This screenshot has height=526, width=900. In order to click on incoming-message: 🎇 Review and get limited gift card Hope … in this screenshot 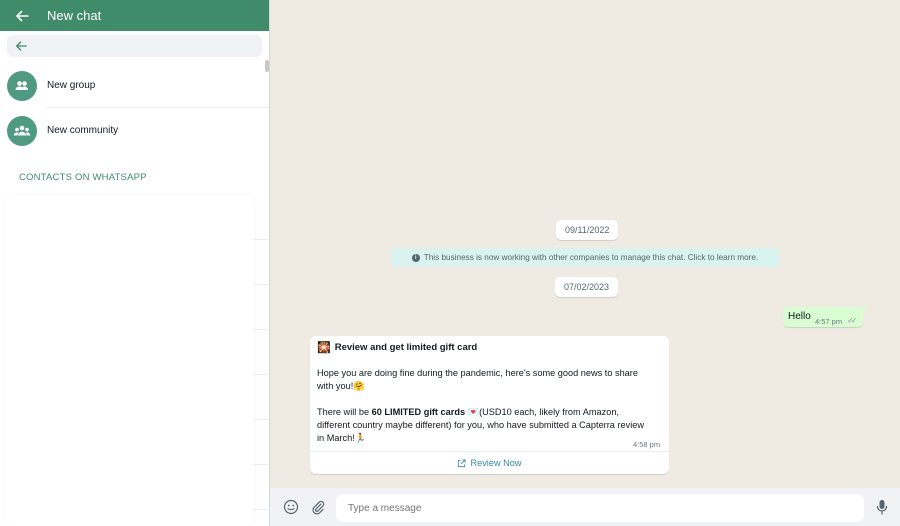, I will do `click(489, 405)`.